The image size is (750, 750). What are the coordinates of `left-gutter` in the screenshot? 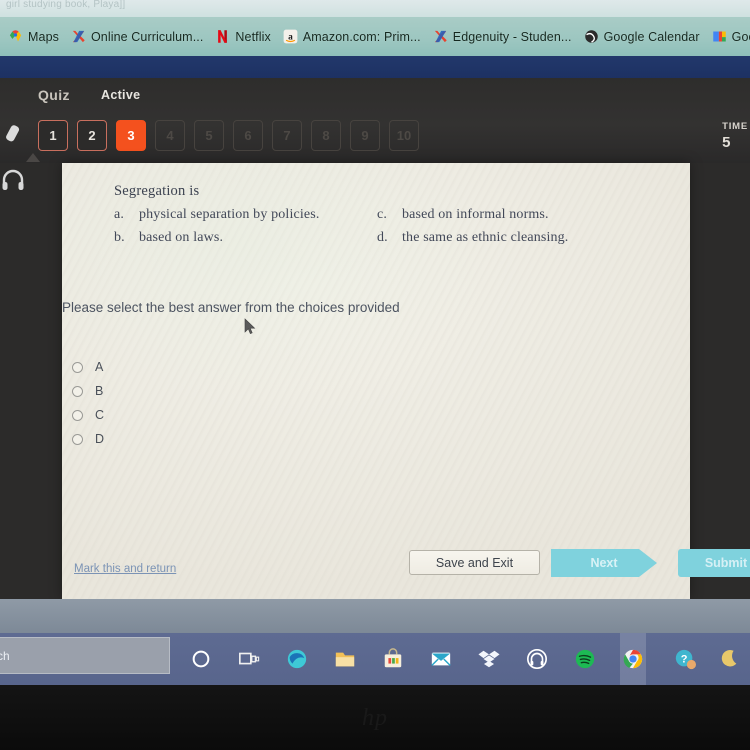 It's located at (31, 381).